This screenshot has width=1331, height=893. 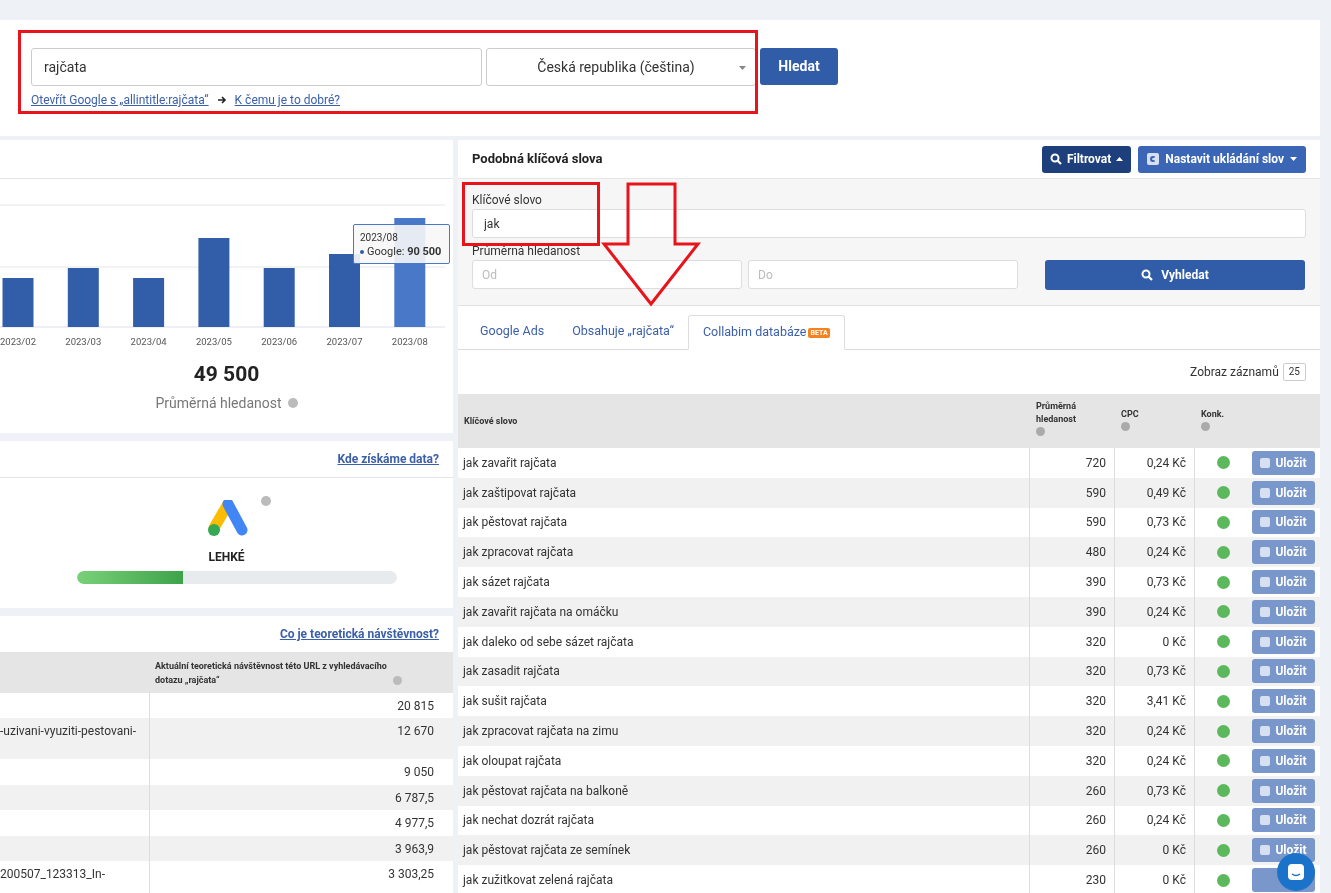 What do you see at coordinates (409, 341) in the screenshot?
I see `axis-label: 2023/08` at bounding box center [409, 341].